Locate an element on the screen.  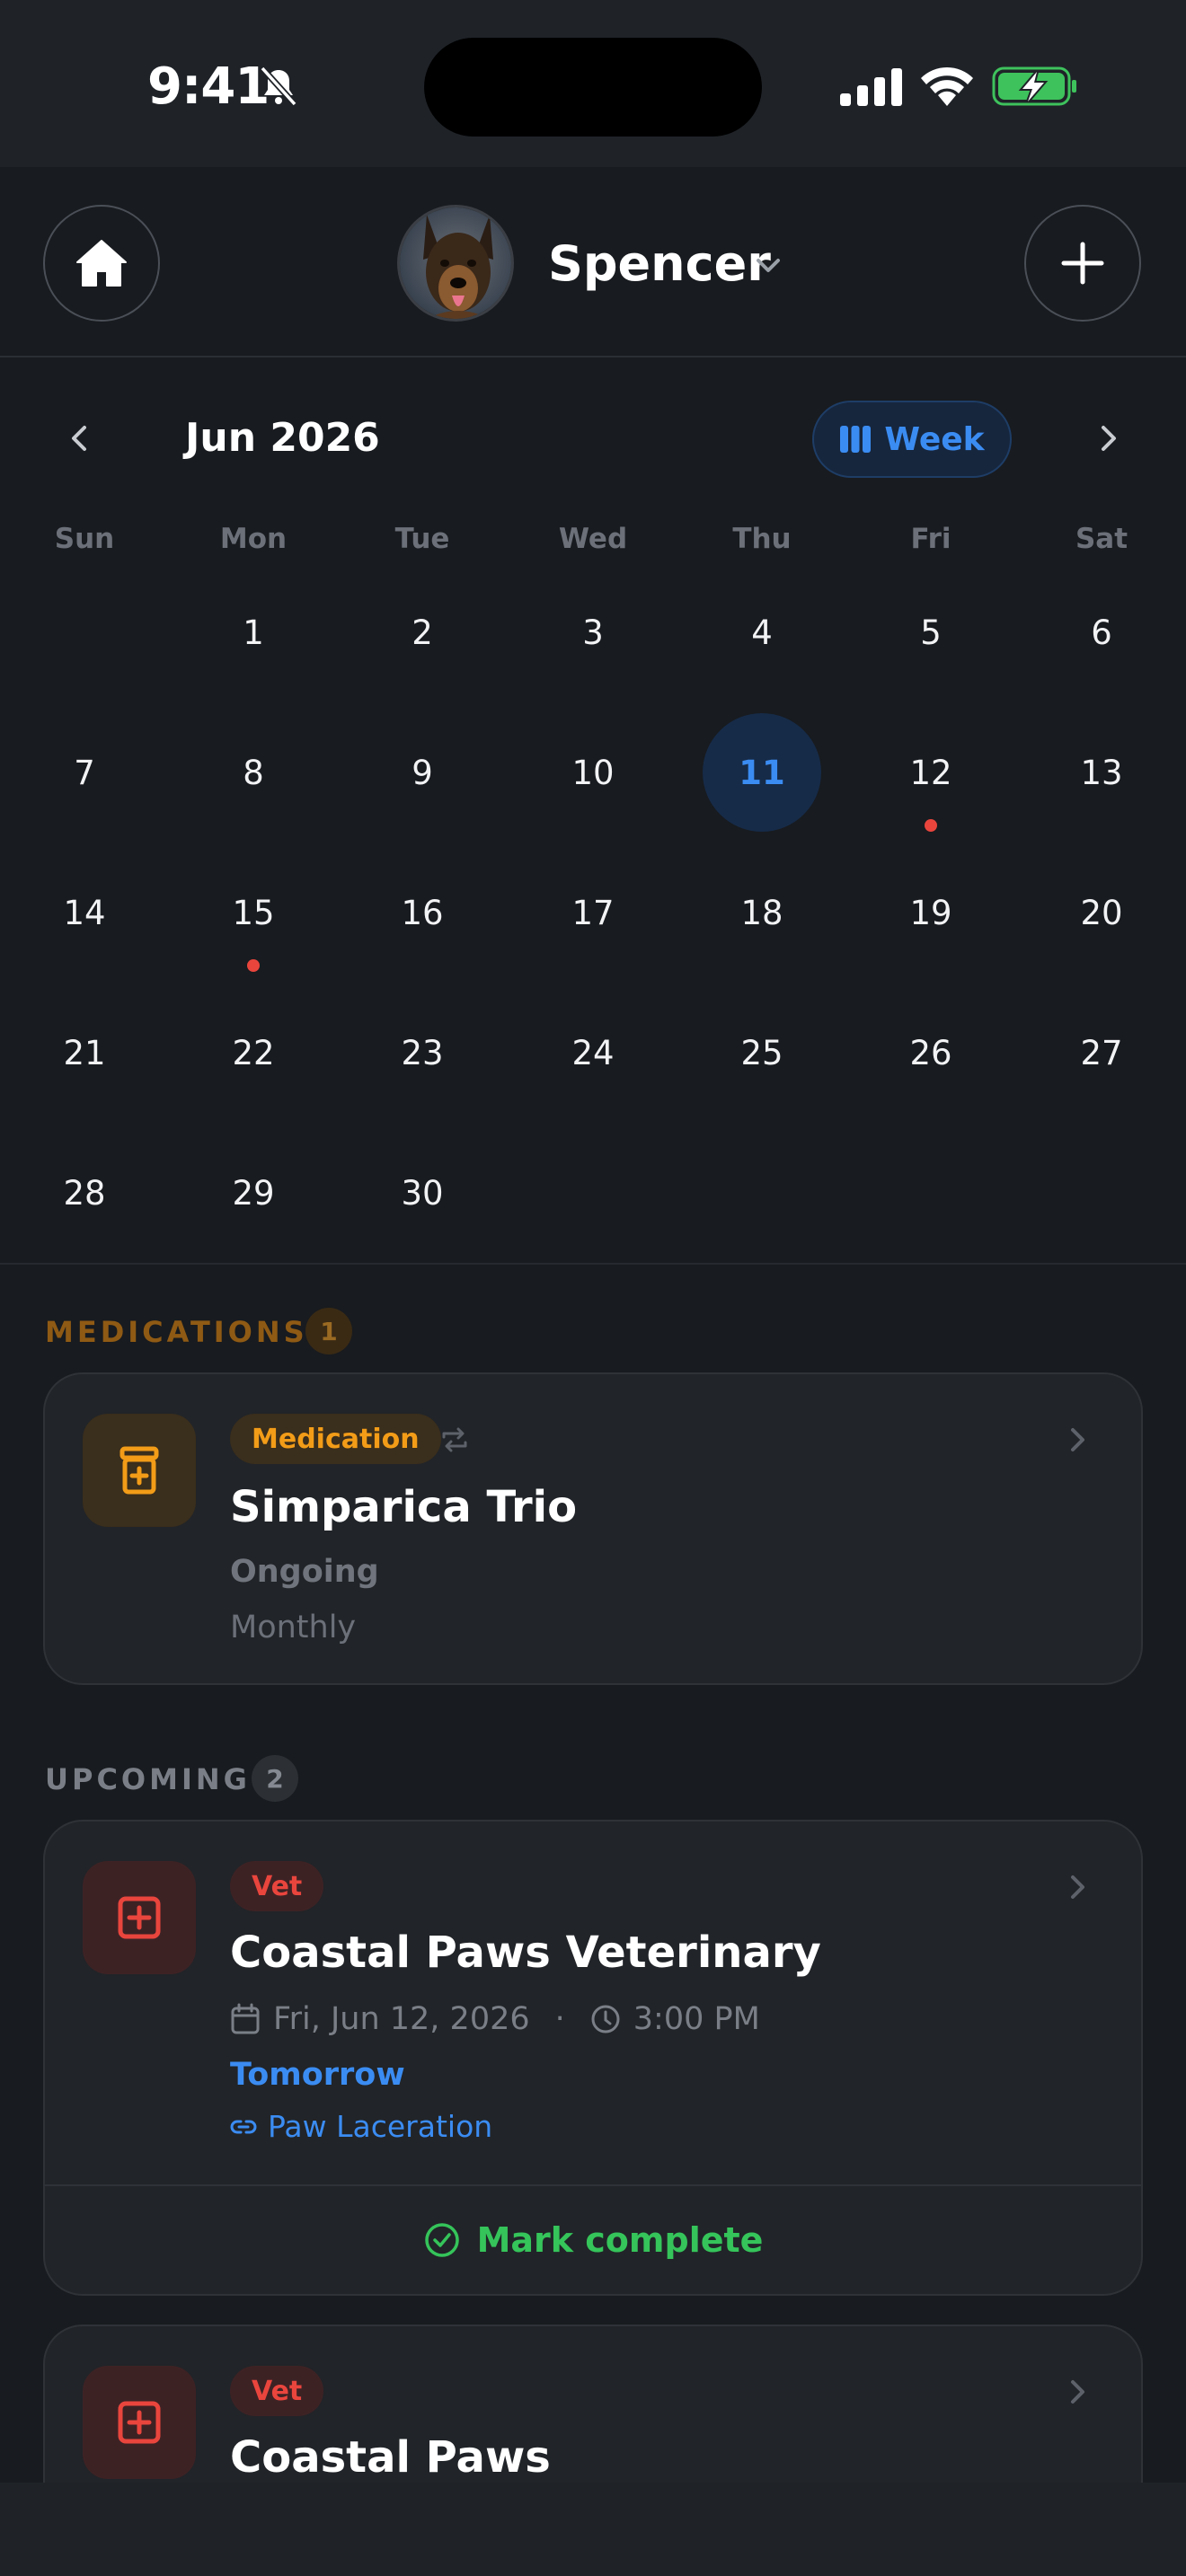
calendar-day-number: 5 is located at coordinates (931, 632).